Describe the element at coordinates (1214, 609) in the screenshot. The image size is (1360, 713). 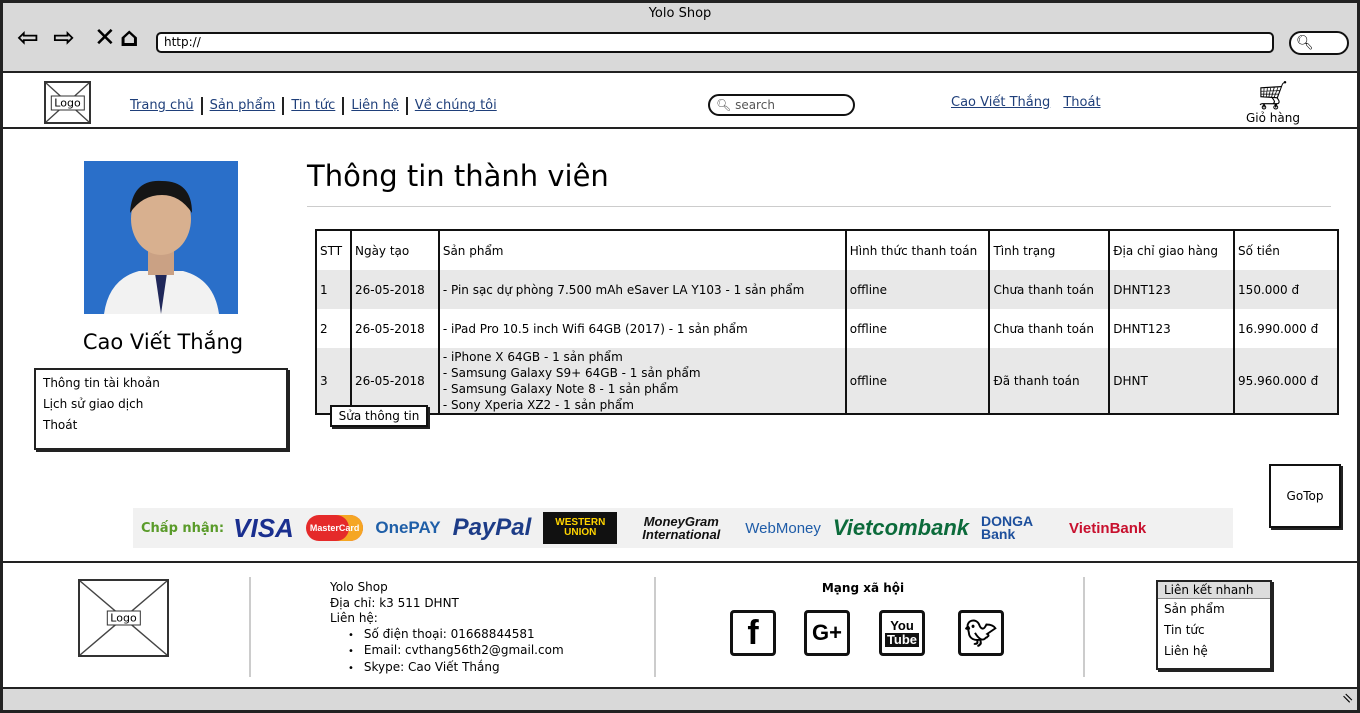
I see `quick-link-products: Sản phẩm` at that location.